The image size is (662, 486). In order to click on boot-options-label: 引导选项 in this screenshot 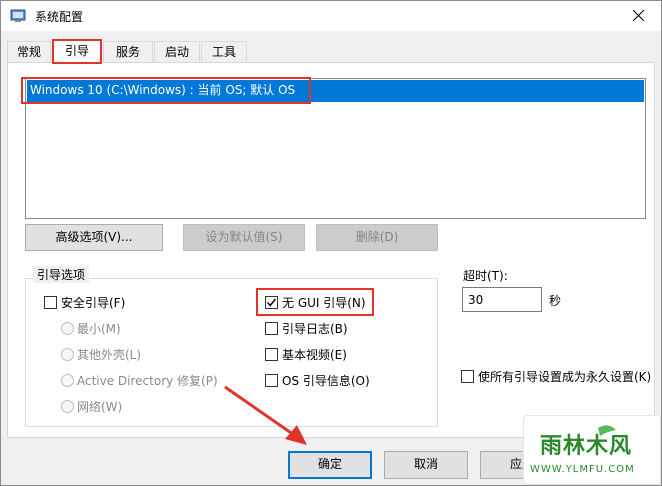, I will do `click(61, 274)`.